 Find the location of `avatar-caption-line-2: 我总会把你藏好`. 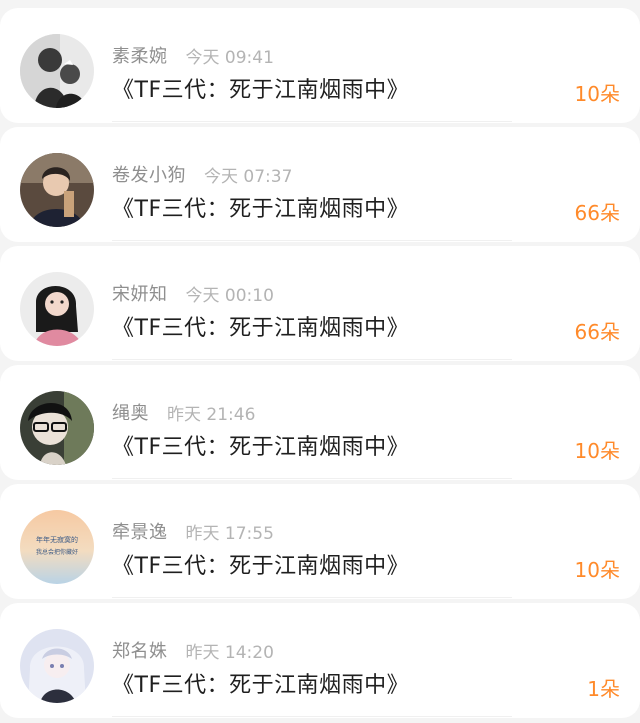

avatar-caption-line-2: 我总会把你藏好 is located at coordinates (57, 552).